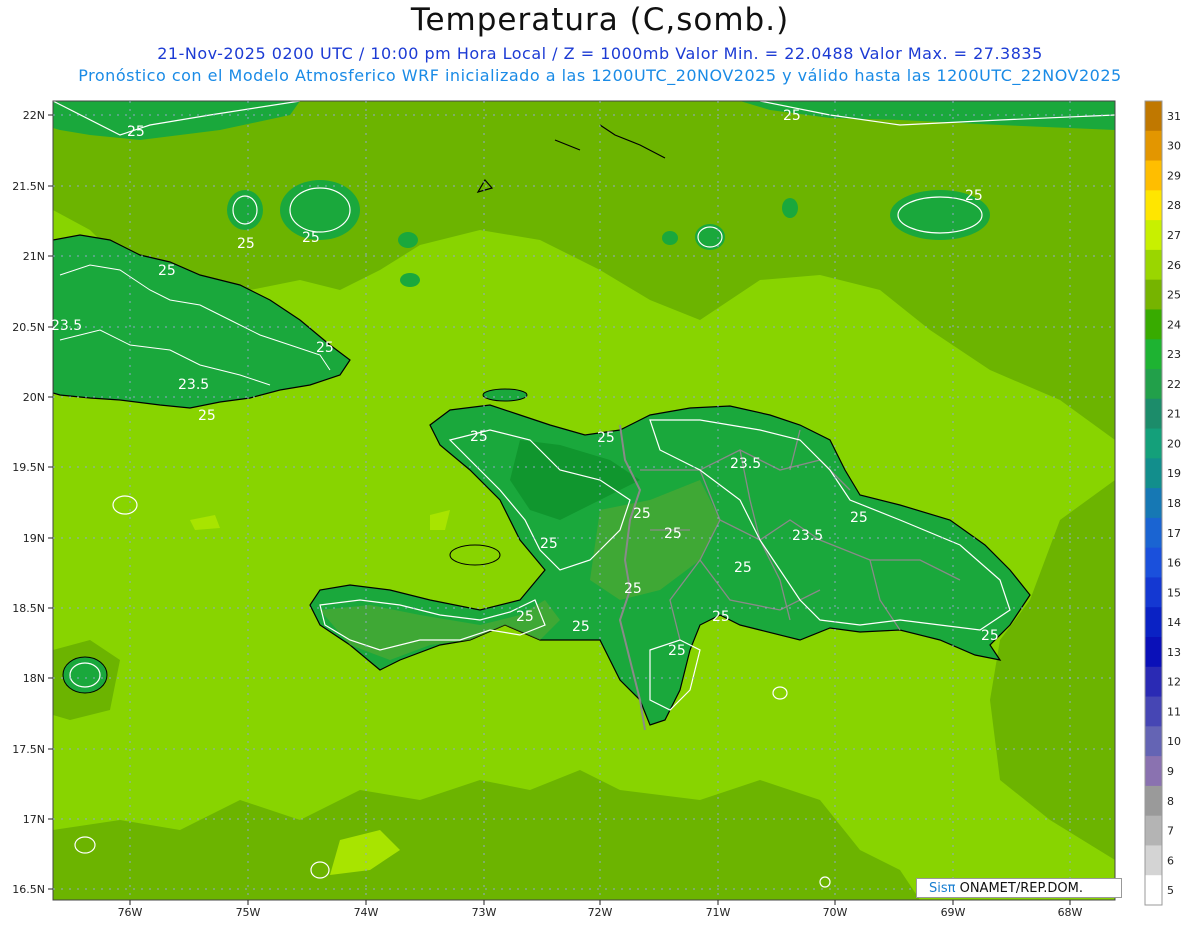  I want to click on colorbar-label: 14, so click(1174, 622).